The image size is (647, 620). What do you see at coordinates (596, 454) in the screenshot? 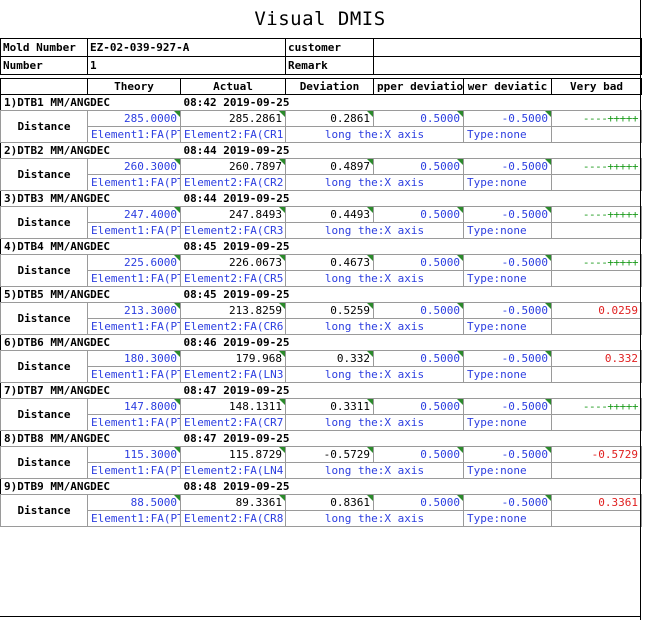
I see `very-bad-value: -0.5729` at bounding box center [596, 454].